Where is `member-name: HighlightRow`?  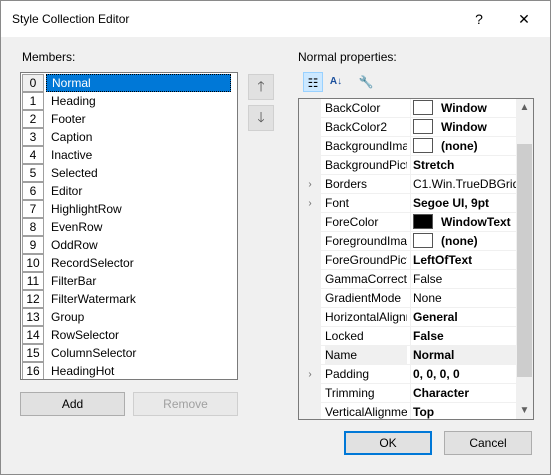 member-name: HighlightRow is located at coordinates (86, 209).